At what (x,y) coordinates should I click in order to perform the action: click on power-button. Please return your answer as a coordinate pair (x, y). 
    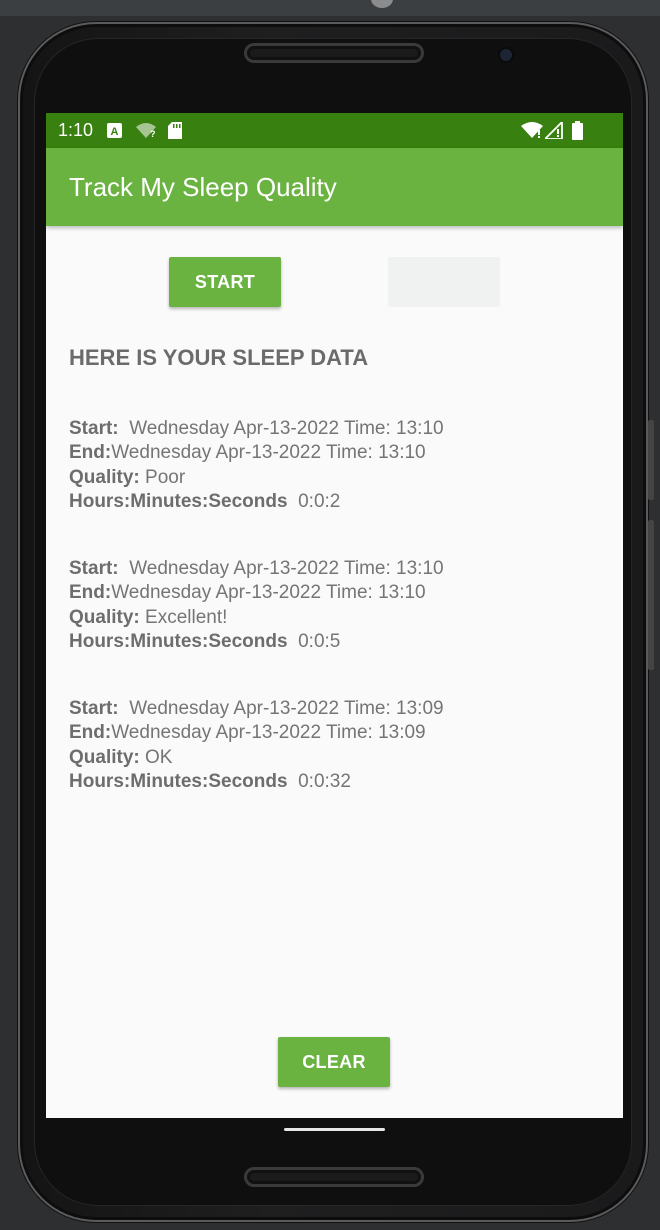
    Looking at the image, I should click on (651, 460).